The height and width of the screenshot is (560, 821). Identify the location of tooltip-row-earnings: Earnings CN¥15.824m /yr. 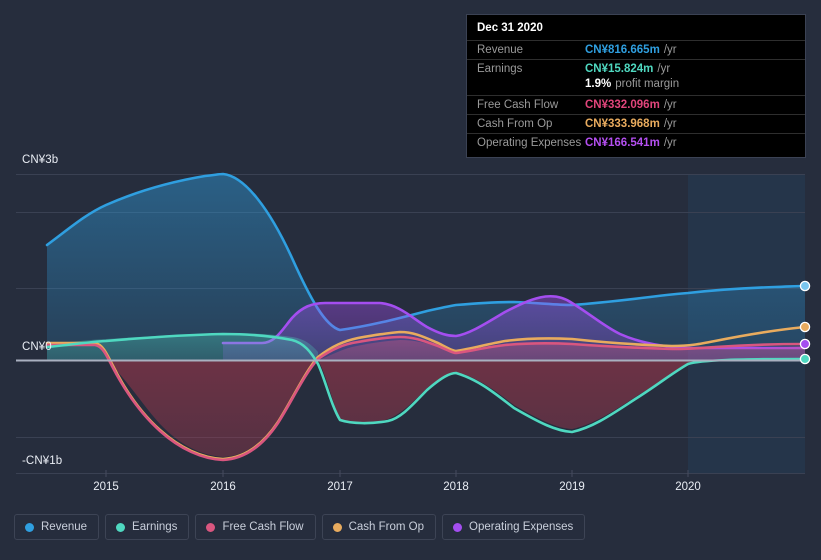
(636, 68).